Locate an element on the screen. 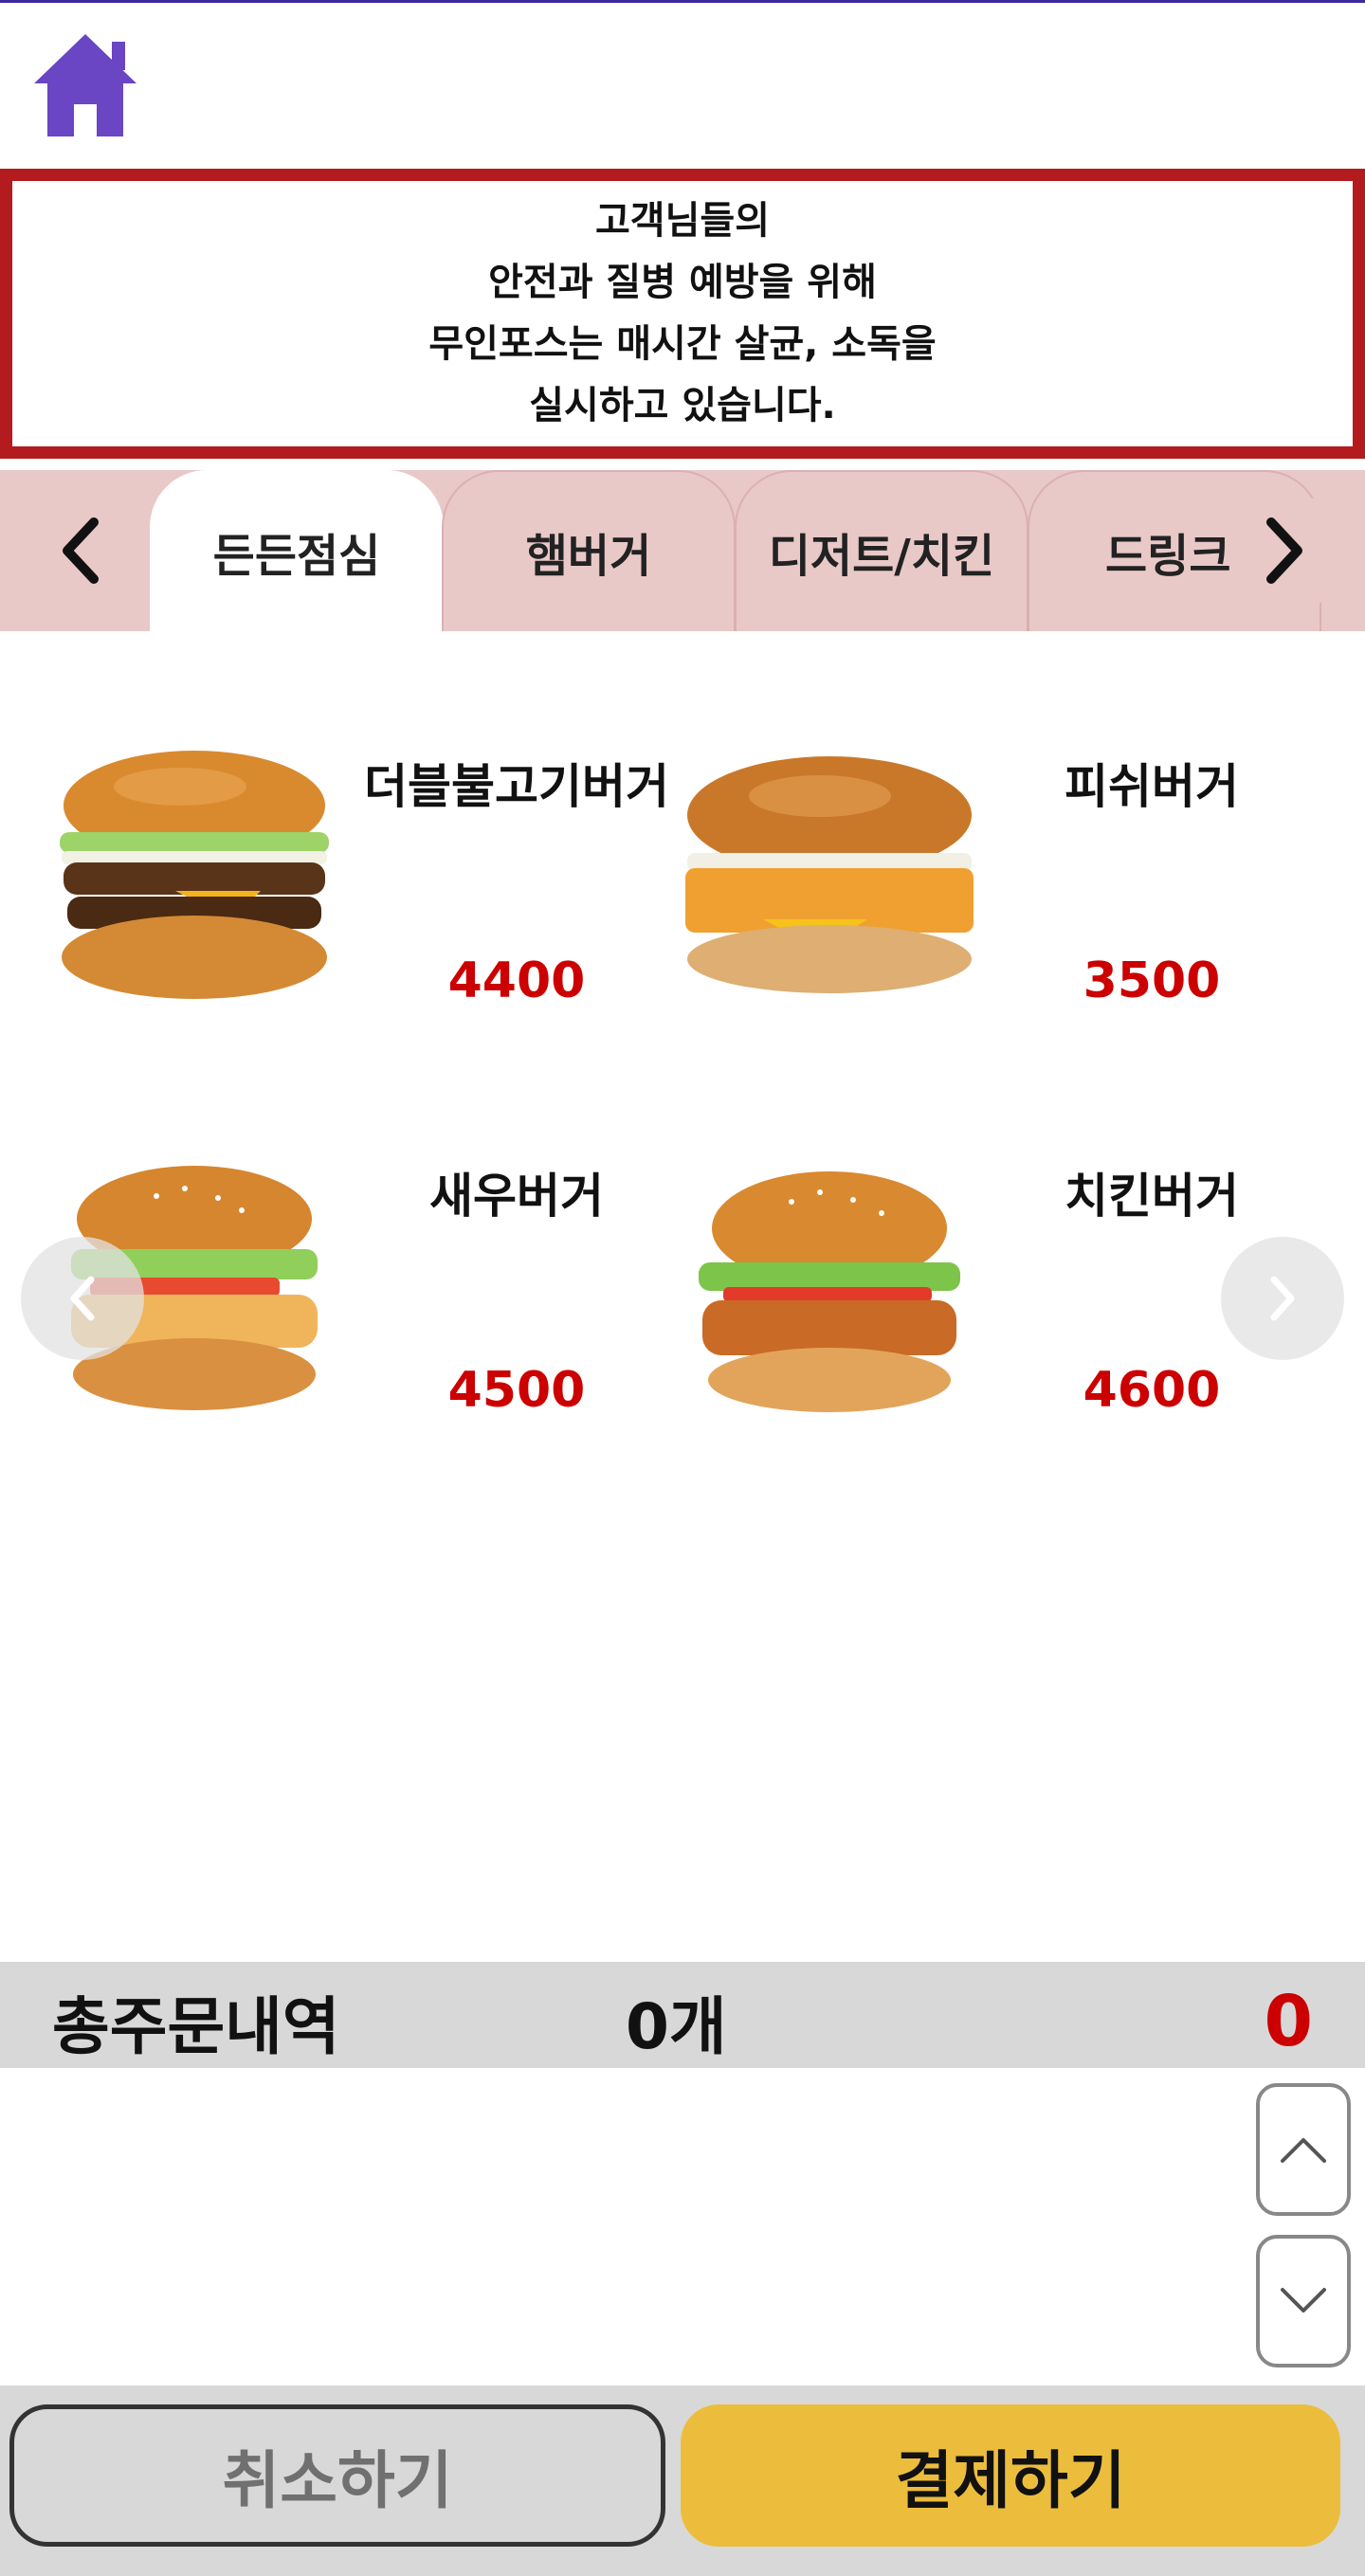 This screenshot has width=1365, height=2576. scroll-up-button is located at coordinates (1303, 2149).